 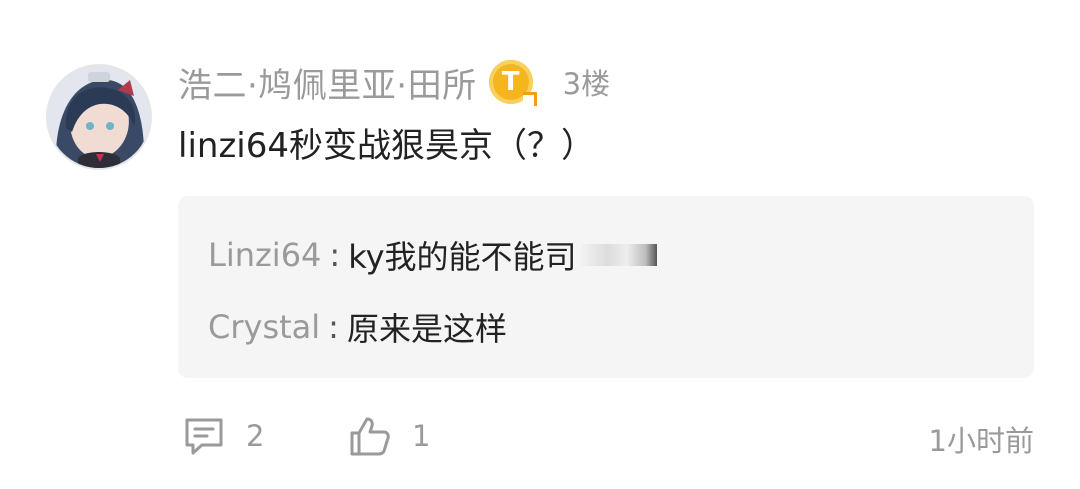 What do you see at coordinates (327, 82) in the screenshot?
I see `username: 浩二·鸠佩里亚·田所` at bounding box center [327, 82].